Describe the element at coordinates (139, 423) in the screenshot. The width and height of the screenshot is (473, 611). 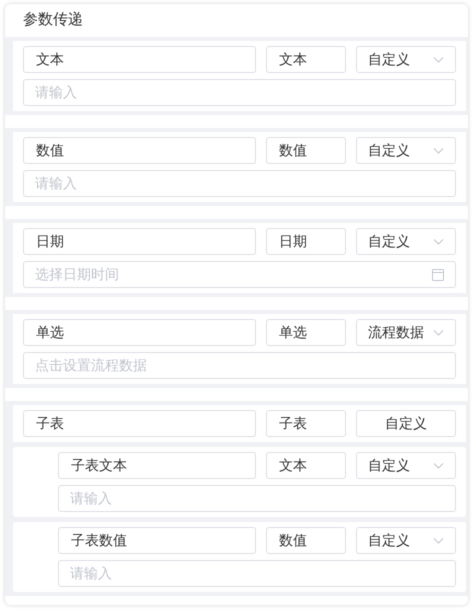
I see `name-field: 子表` at that location.